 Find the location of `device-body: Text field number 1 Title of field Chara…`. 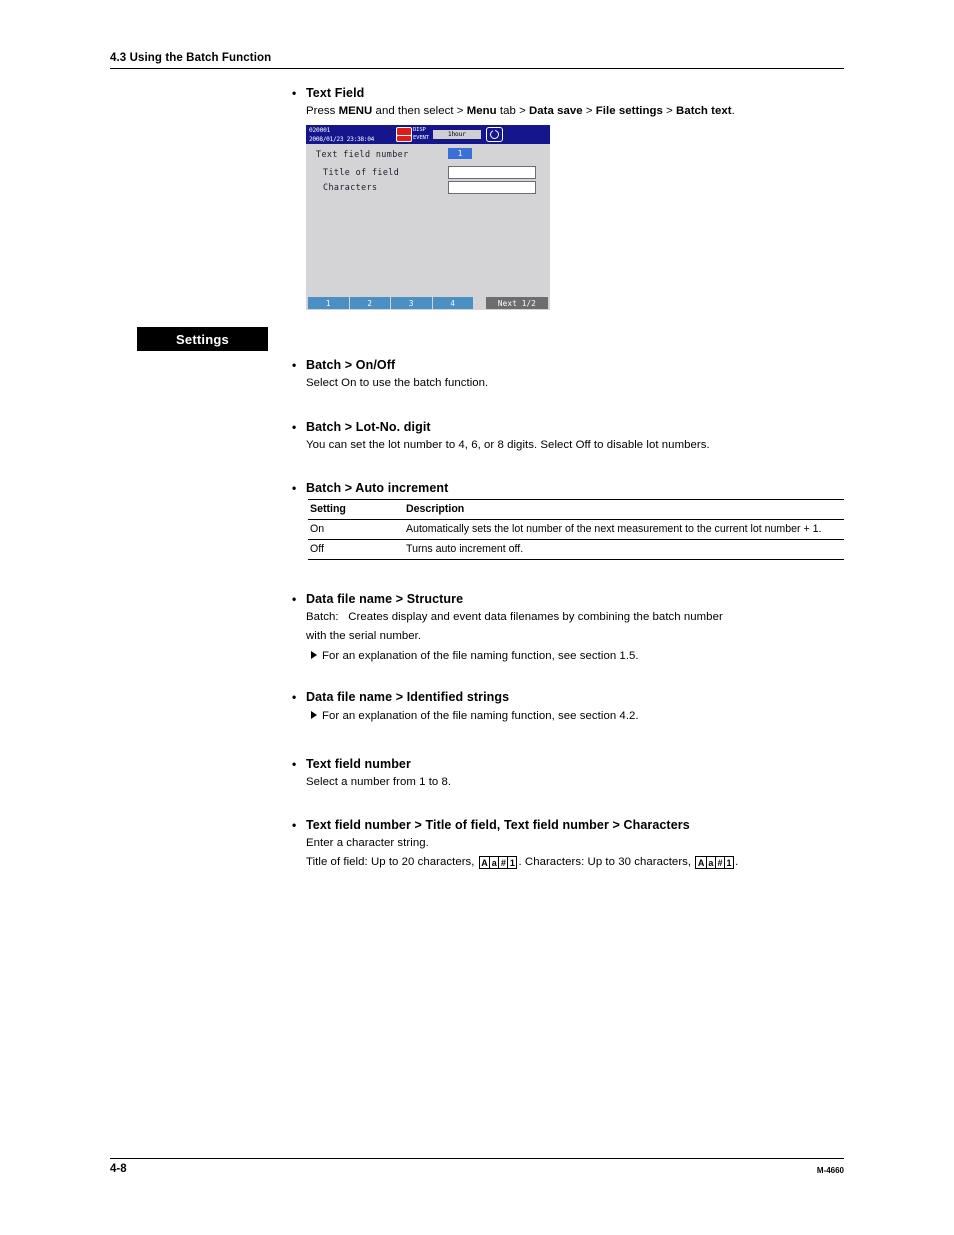

device-body: Text field number 1 Title of field Chara… is located at coordinates (428, 217).